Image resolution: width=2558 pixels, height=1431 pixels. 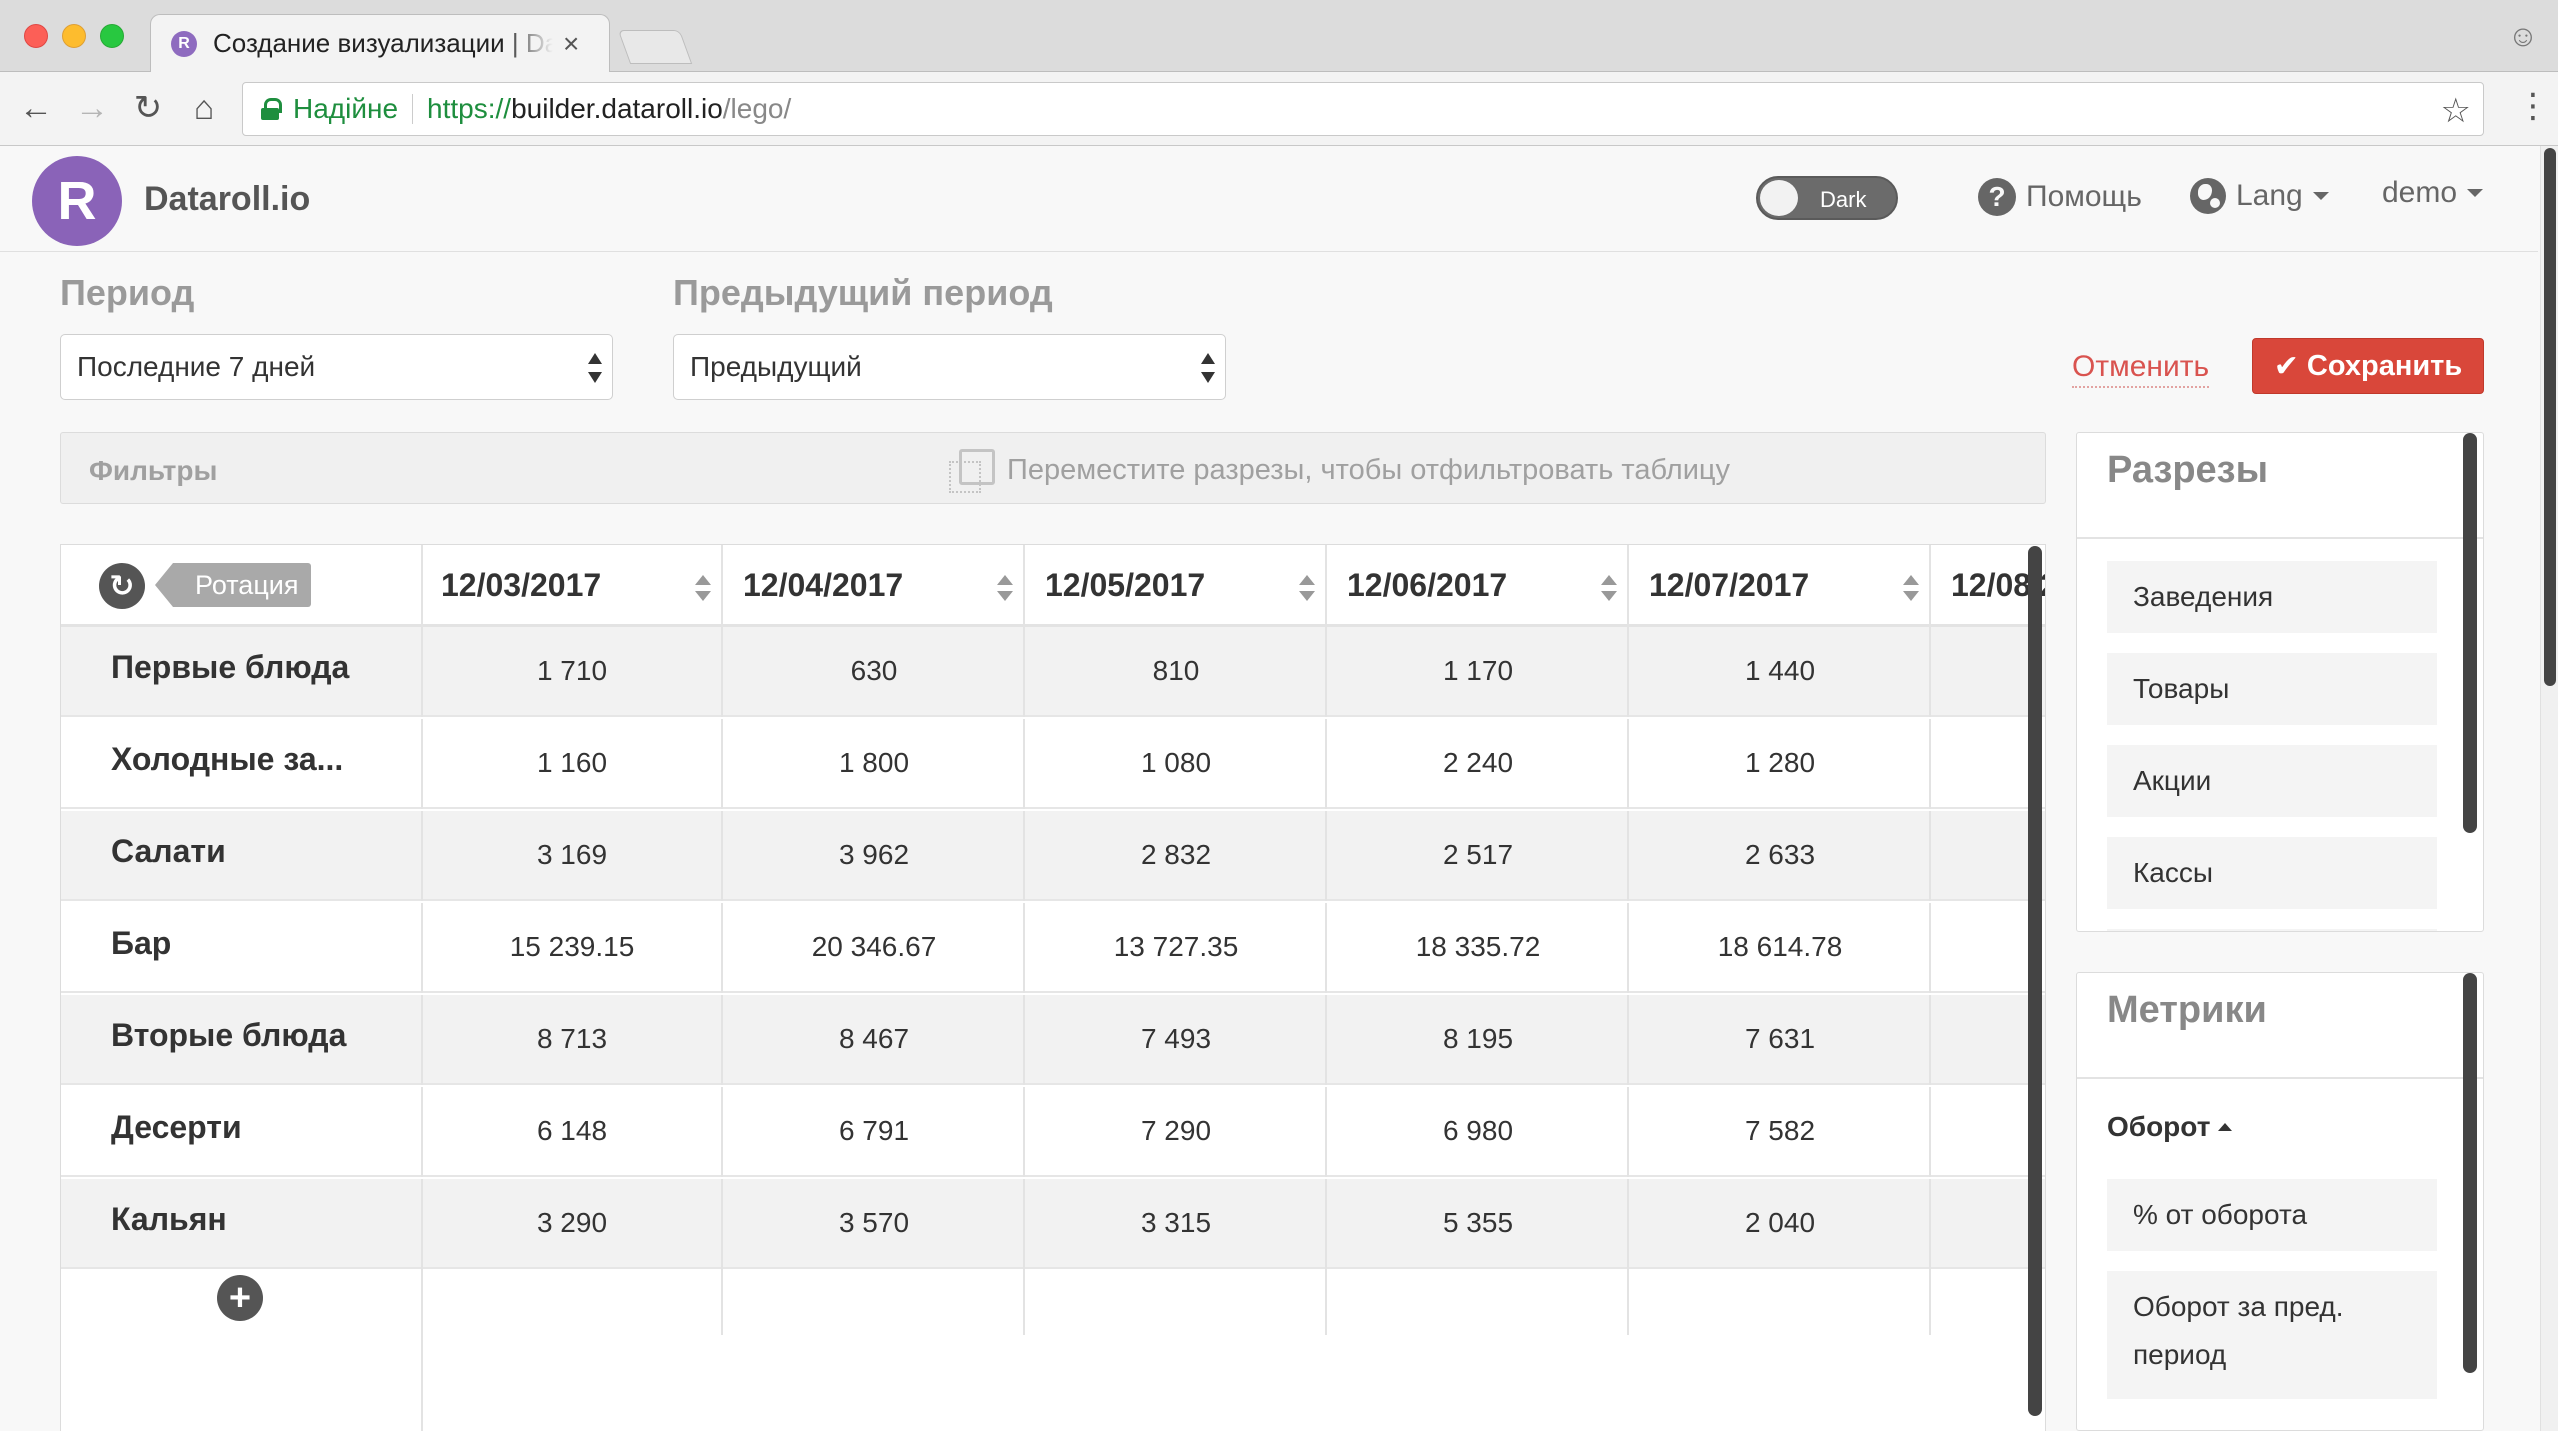 I want to click on table-cell: 2 633, so click(x=1781, y=856).